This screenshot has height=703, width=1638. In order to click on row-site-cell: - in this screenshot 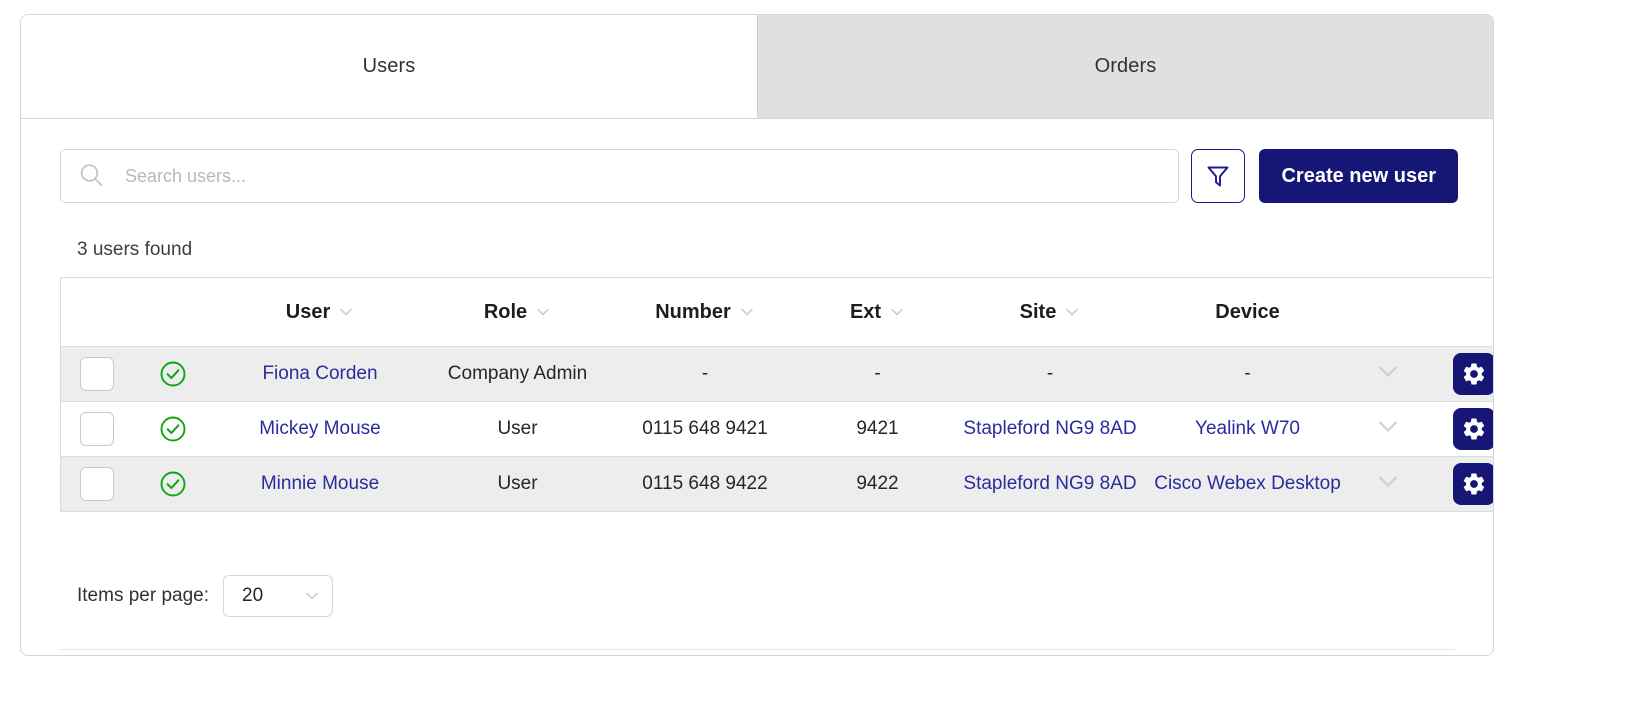, I will do `click(1050, 374)`.